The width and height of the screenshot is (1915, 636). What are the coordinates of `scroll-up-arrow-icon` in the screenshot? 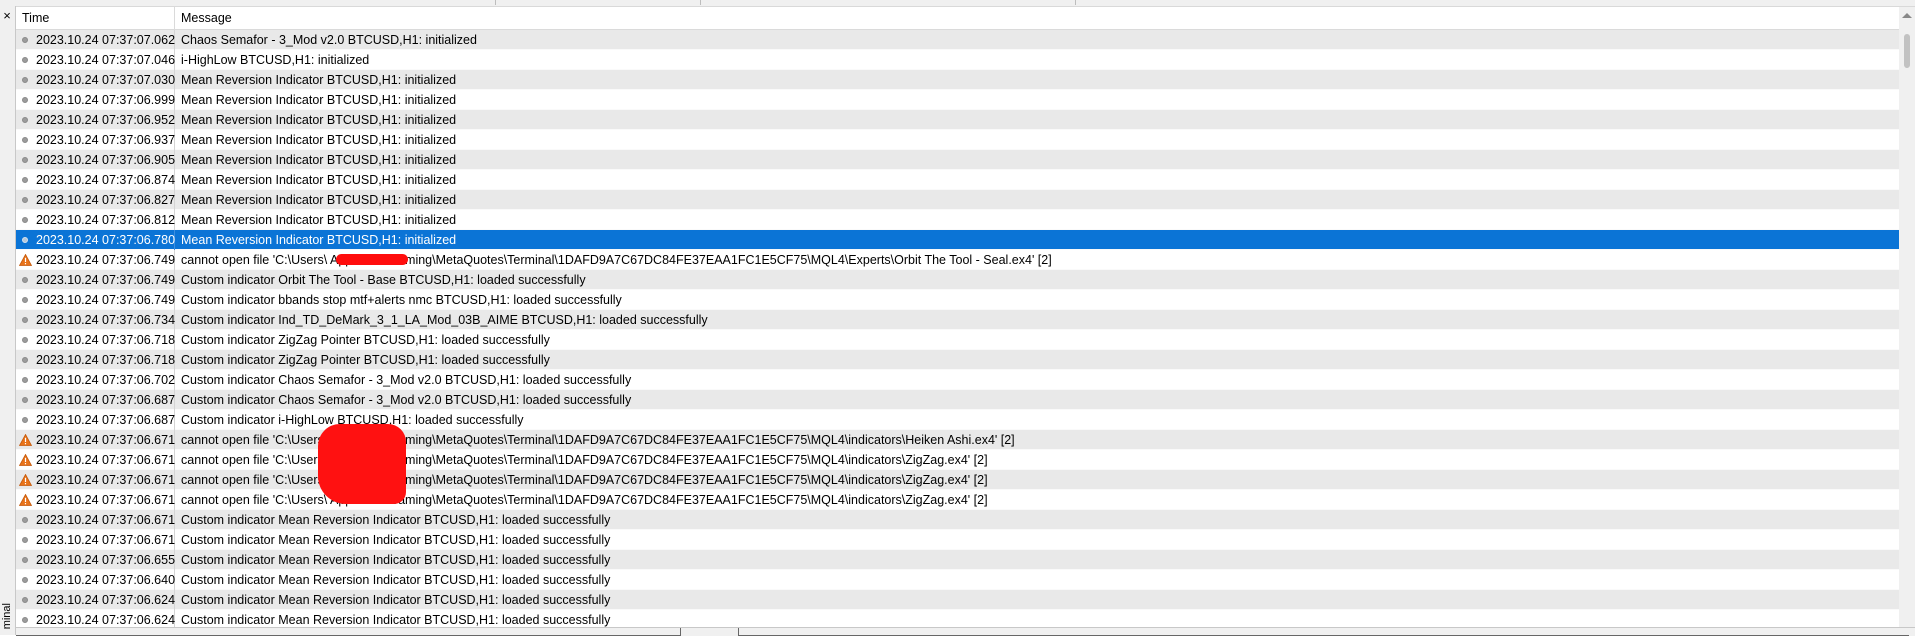 It's located at (1907, 15).